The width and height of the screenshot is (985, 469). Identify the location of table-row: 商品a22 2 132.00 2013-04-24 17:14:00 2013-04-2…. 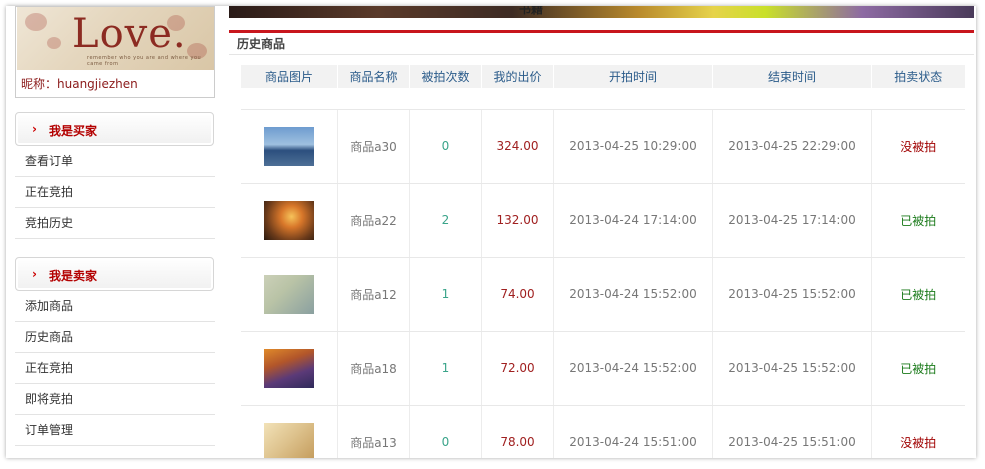
(602, 220).